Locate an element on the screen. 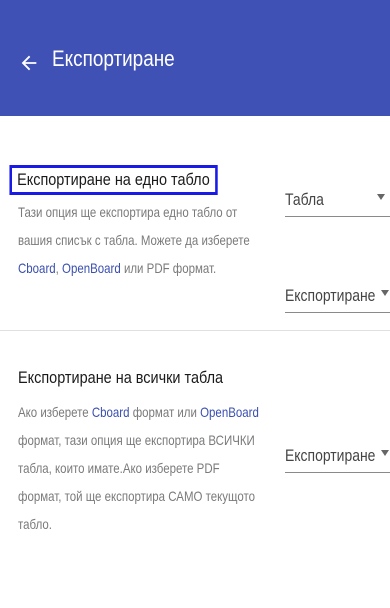 The width and height of the screenshot is (390, 608). all-boards-desc-line4: формат, той ще експортира САМО текущото is located at coordinates (137, 496).